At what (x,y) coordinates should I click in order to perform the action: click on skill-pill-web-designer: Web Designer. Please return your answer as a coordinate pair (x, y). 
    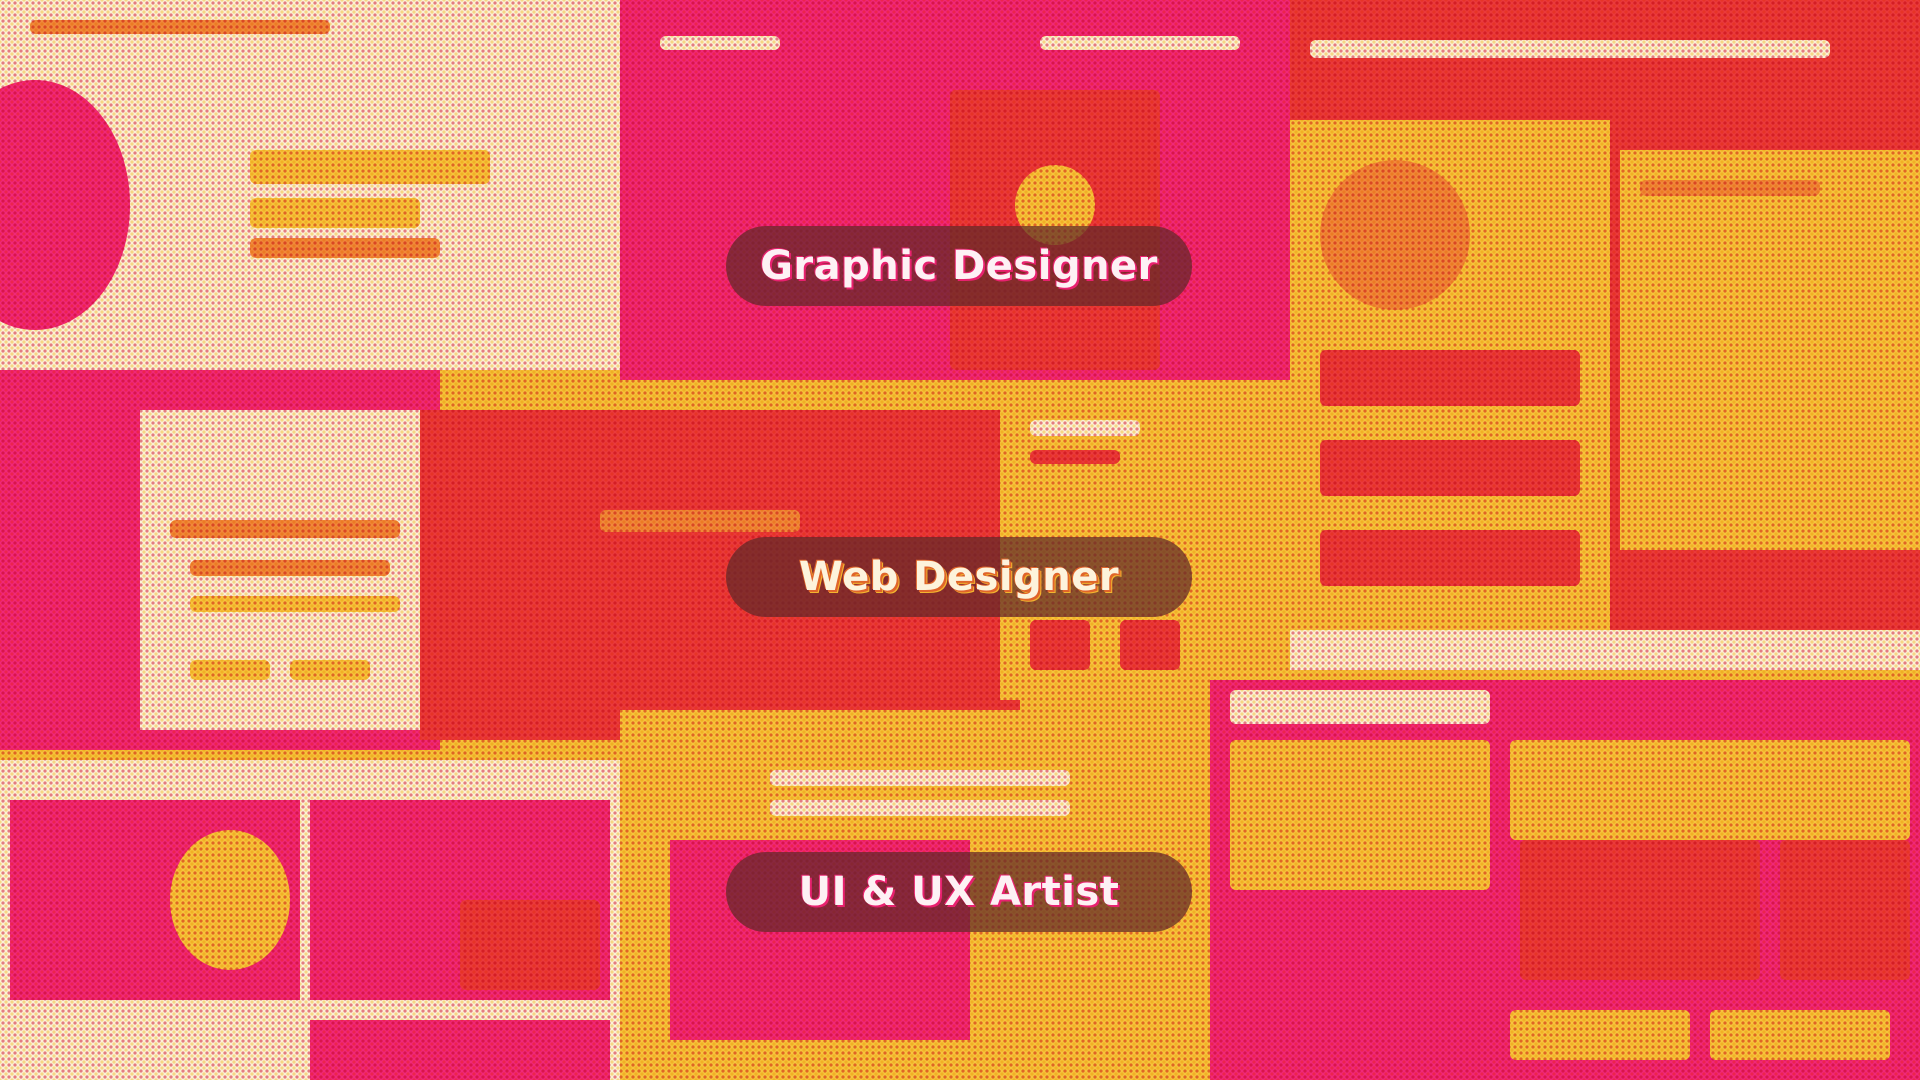
    Looking at the image, I should click on (959, 577).